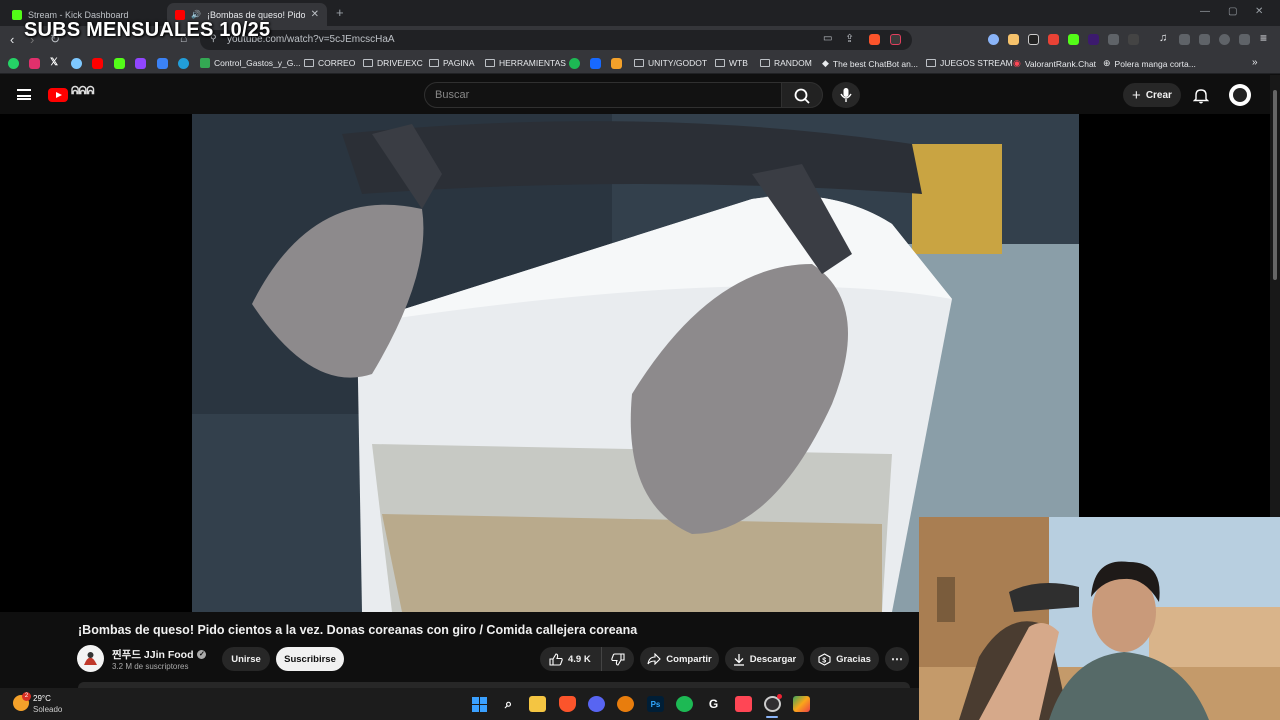  What do you see at coordinates (596, 704) in the screenshot?
I see `discord-icon` at bounding box center [596, 704].